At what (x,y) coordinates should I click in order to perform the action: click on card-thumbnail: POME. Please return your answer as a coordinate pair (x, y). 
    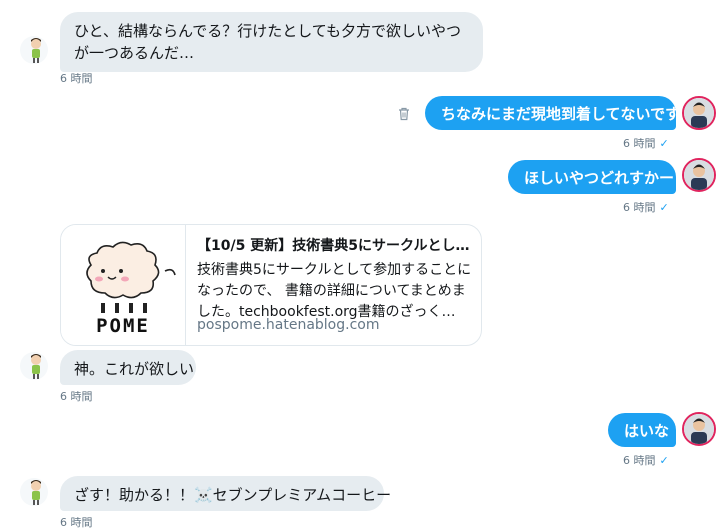
    Looking at the image, I should click on (123, 285).